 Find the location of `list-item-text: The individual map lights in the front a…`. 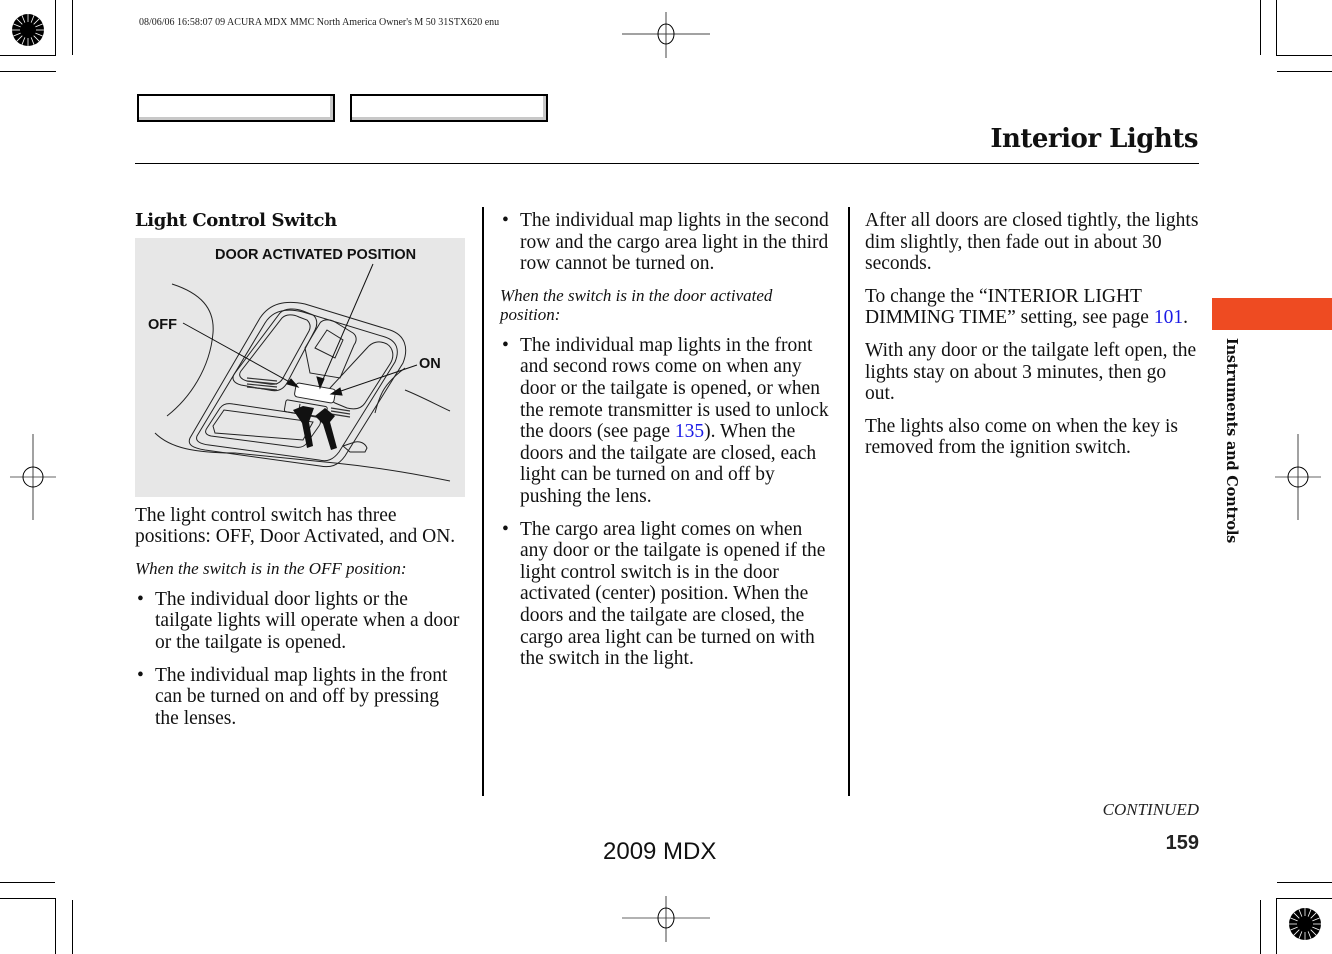

list-item-text: The individual map lights in the front a… is located at coordinates (674, 421).